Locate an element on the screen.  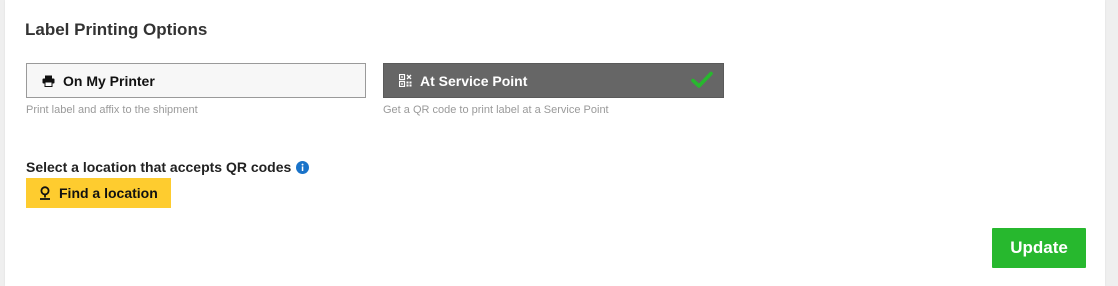
option-on-my-printer: On My Printer is located at coordinates (196, 80).